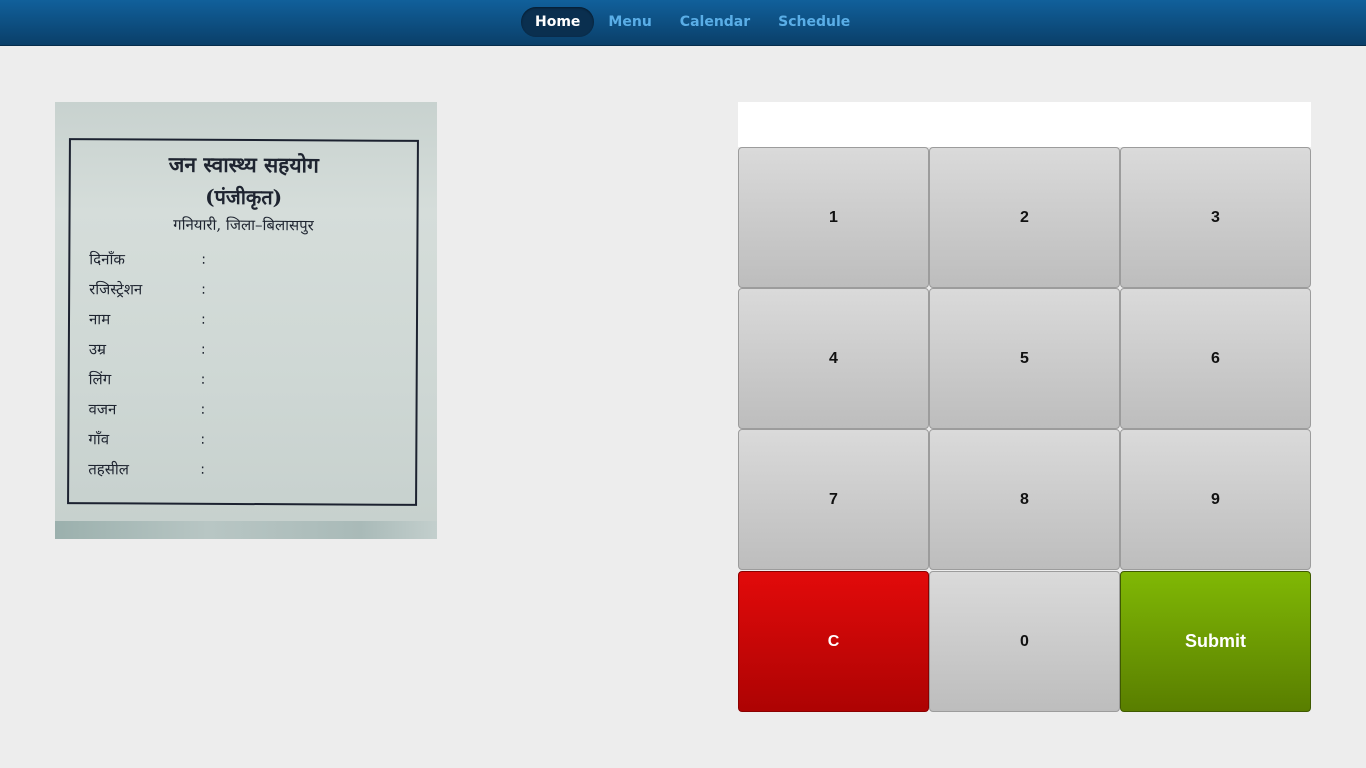 The width and height of the screenshot is (1366, 768). Describe the element at coordinates (244, 197) in the screenshot. I see `form-subtitle: (पंजीकृत)` at that location.